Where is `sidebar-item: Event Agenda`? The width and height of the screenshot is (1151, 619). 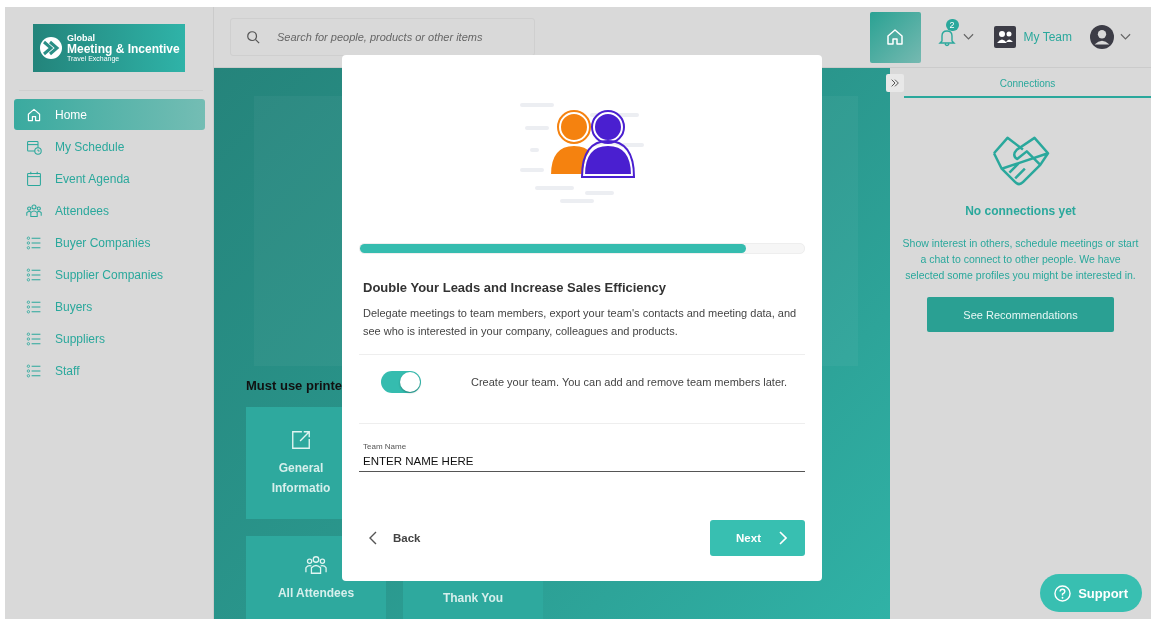 sidebar-item: Event Agenda is located at coordinates (109, 178).